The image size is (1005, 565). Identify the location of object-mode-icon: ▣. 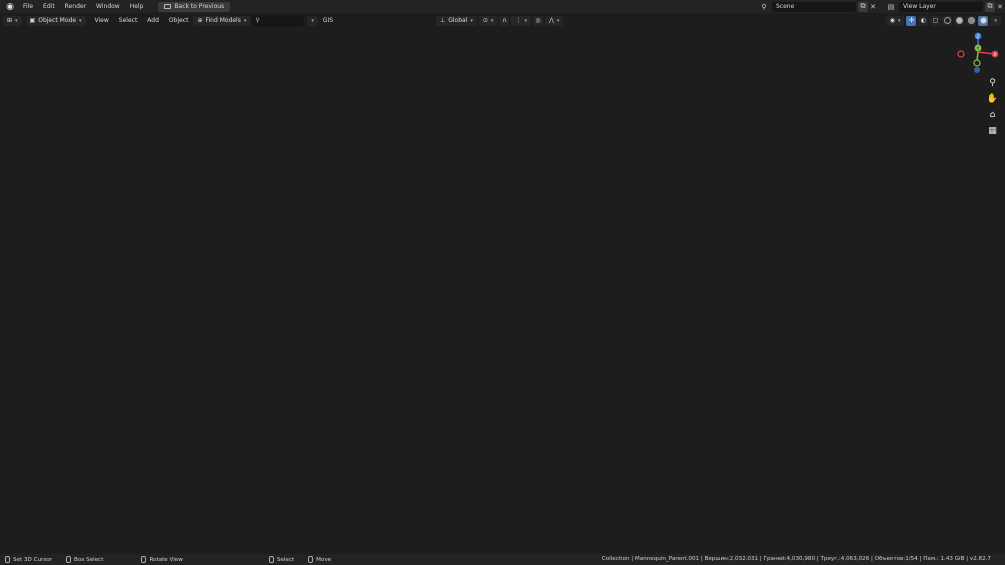
(32, 20).